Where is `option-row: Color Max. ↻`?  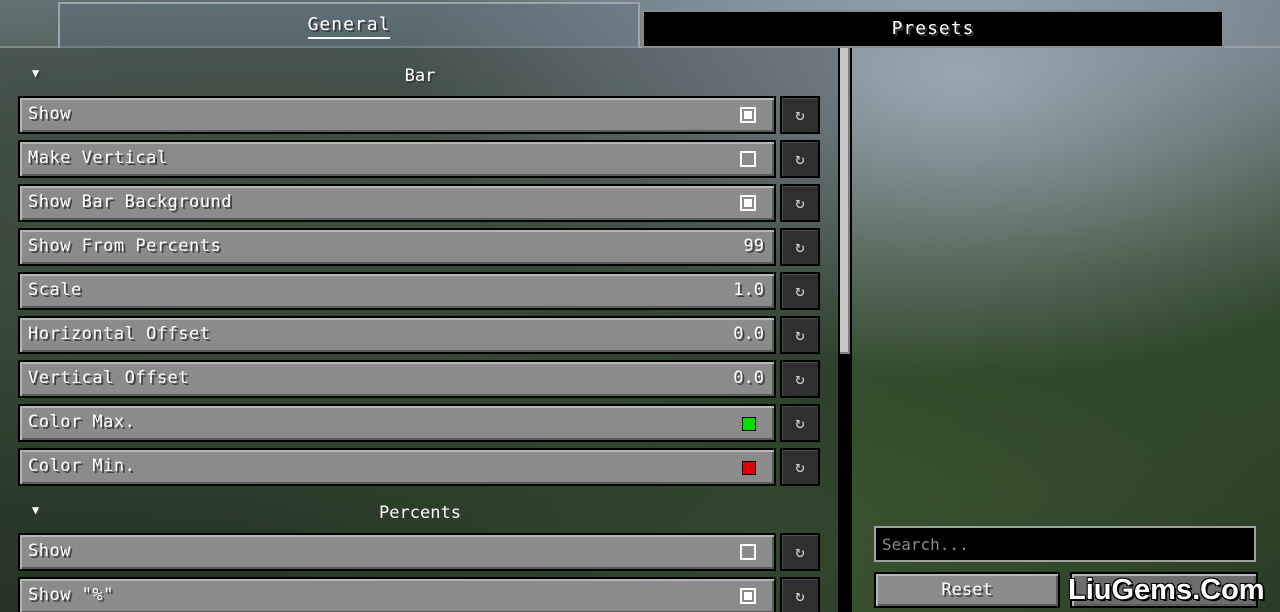
option-row: Color Max. ↻ is located at coordinates (419, 423).